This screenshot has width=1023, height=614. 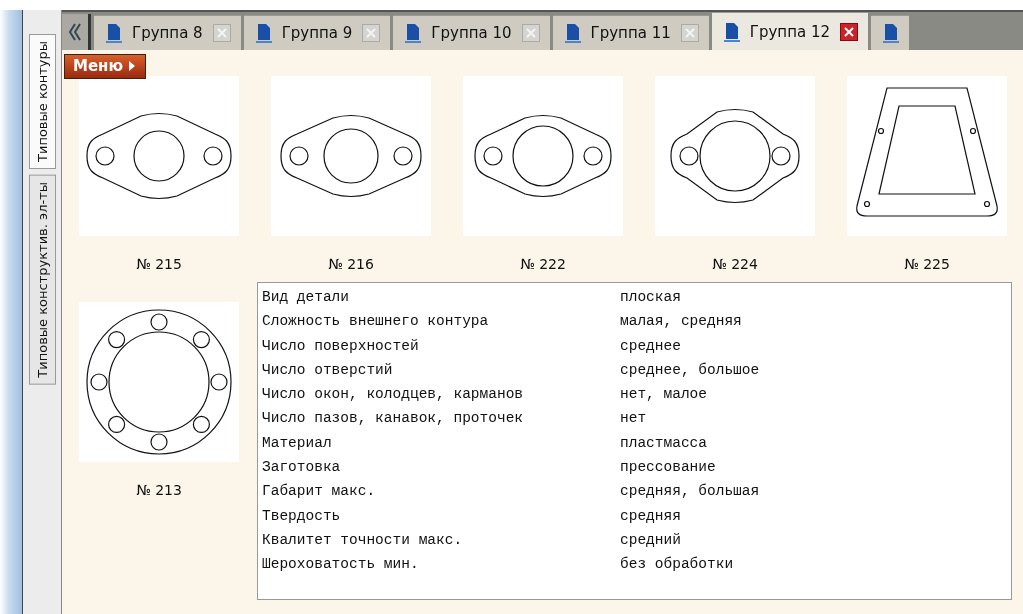 What do you see at coordinates (630, 32) in the screenshot?
I see `tab: Группа 11` at bounding box center [630, 32].